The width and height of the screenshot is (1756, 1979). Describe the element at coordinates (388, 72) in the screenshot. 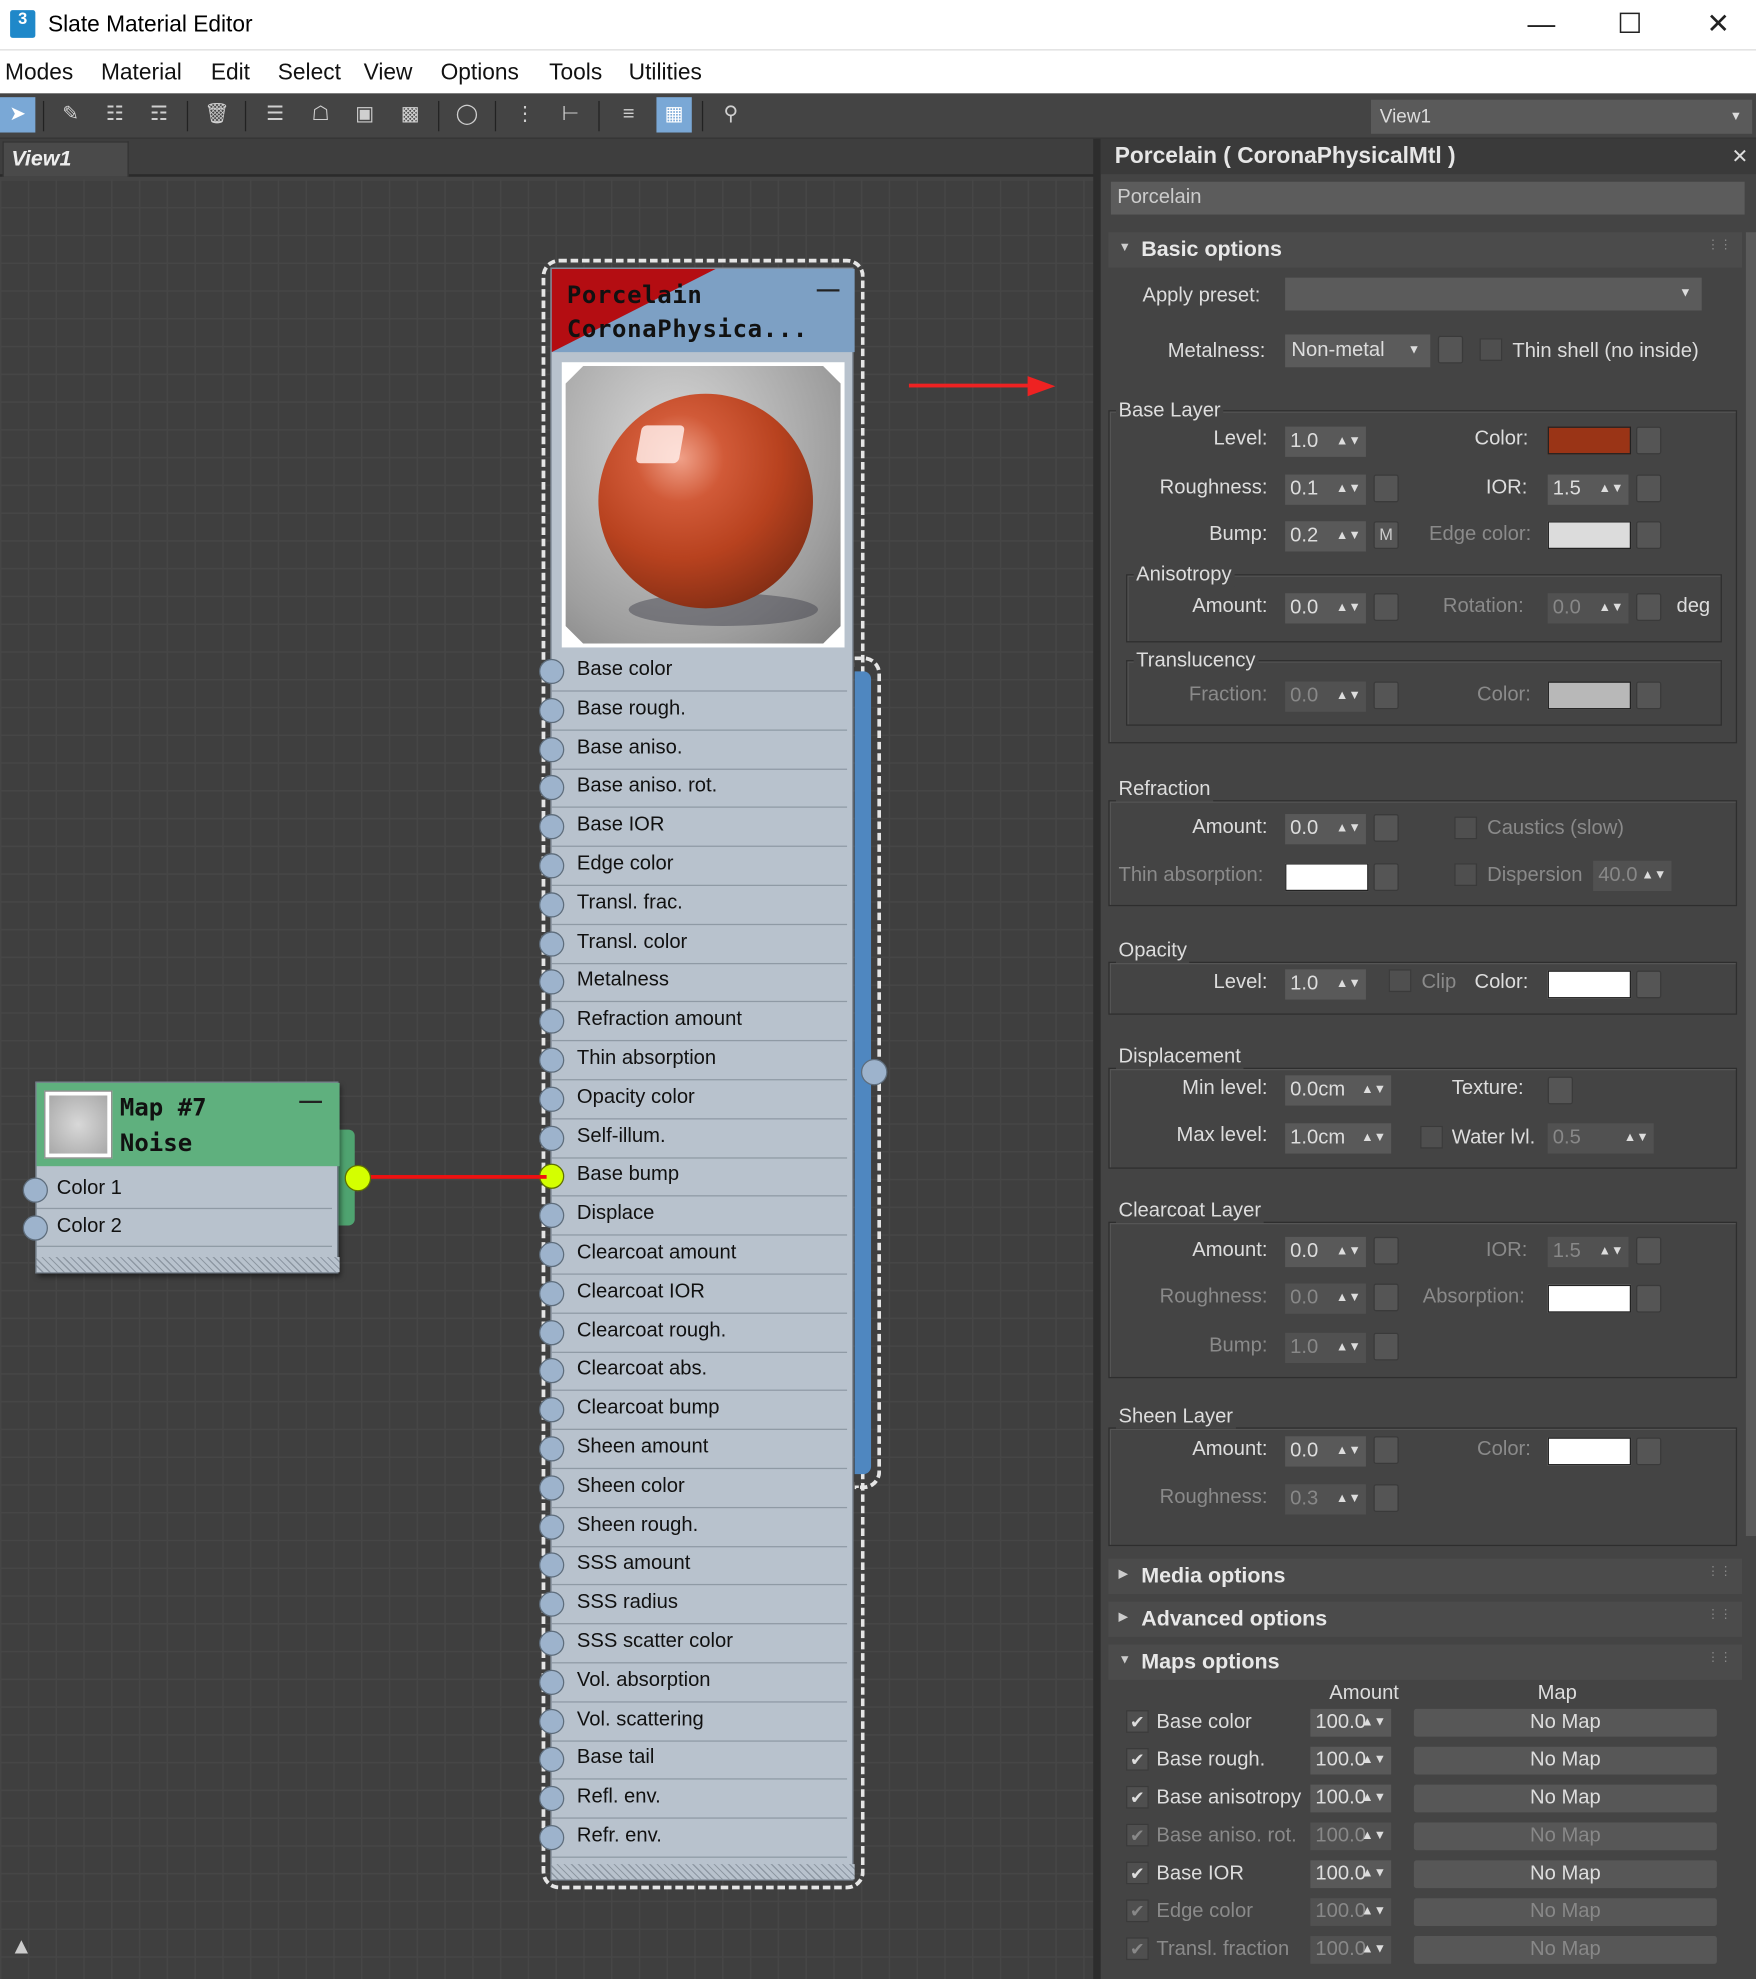

I see `menu-view: View` at that location.